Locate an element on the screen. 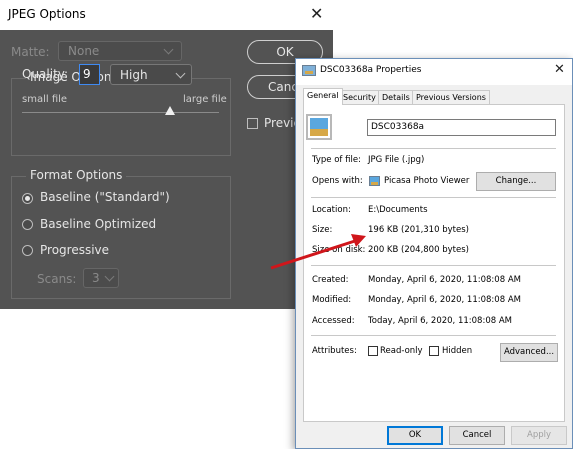 This screenshot has width=573, height=449. tab-security: Security is located at coordinates (359, 97).